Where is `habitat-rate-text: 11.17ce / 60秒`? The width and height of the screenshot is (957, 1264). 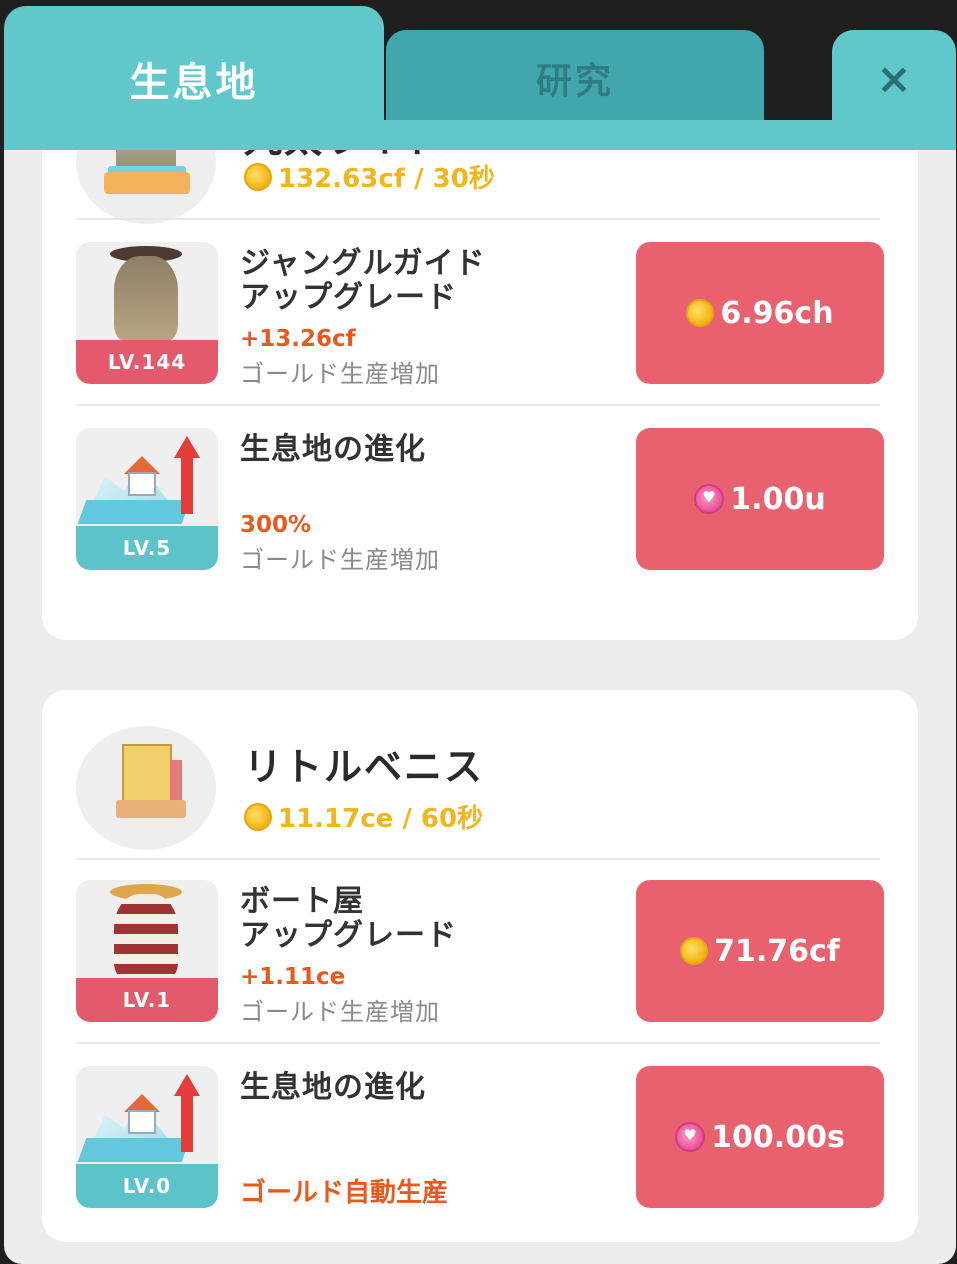 habitat-rate-text: 11.17ce / 60秒 is located at coordinates (381, 819).